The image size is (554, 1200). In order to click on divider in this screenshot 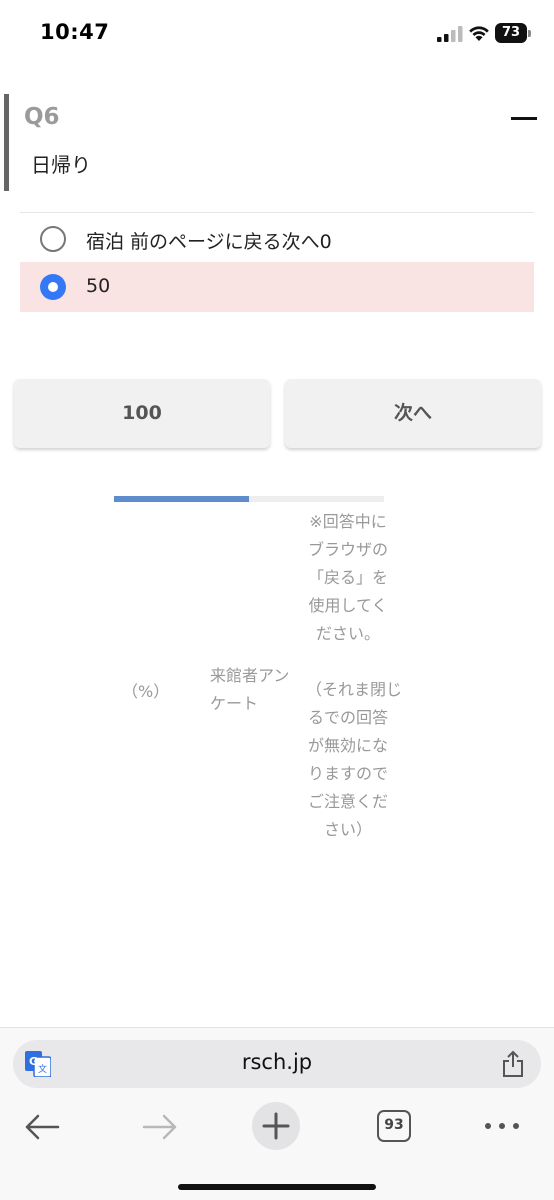, I will do `click(277, 212)`.